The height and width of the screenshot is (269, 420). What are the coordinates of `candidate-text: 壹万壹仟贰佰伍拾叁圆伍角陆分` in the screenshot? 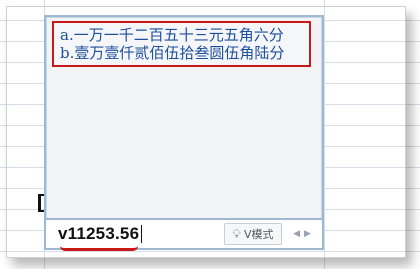 It's located at (179, 53).